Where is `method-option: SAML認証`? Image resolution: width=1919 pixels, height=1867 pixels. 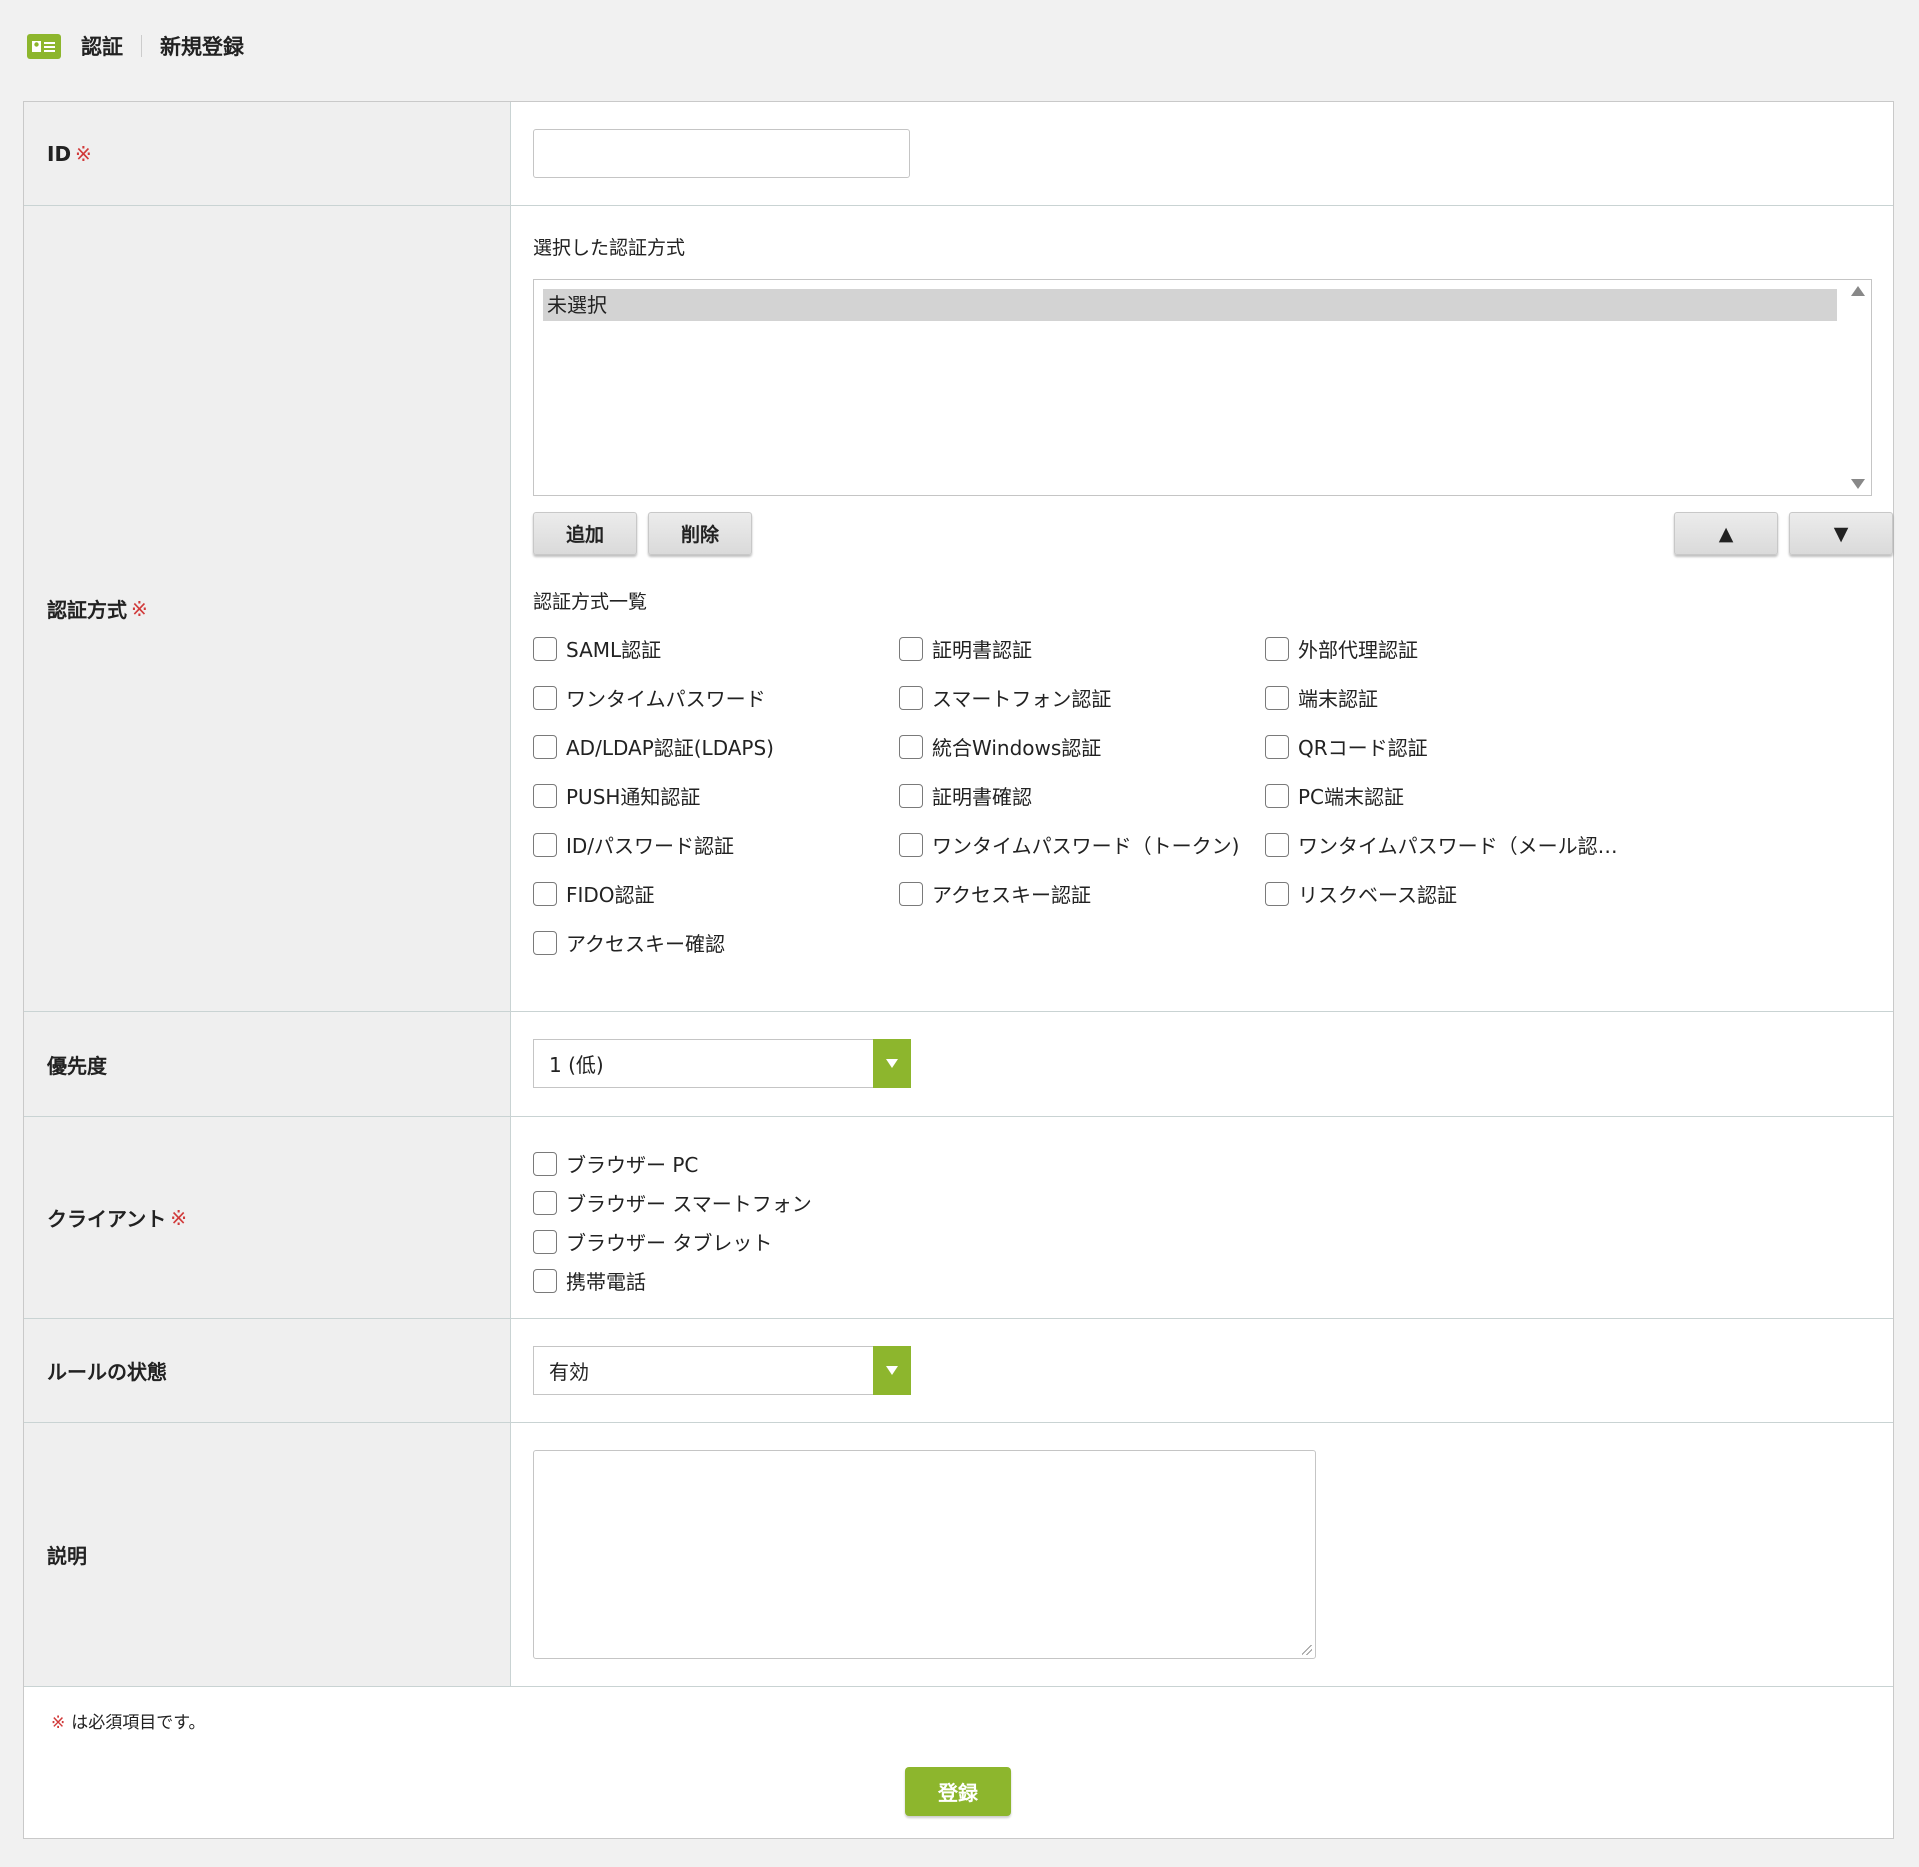
method-option: SAML認証 is located at coordinates (597, 648).